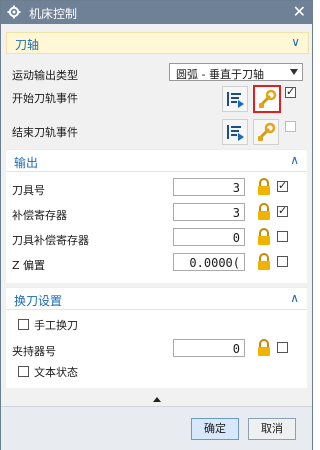  I want to click on holder-number-input: 0, so click(209, 348).